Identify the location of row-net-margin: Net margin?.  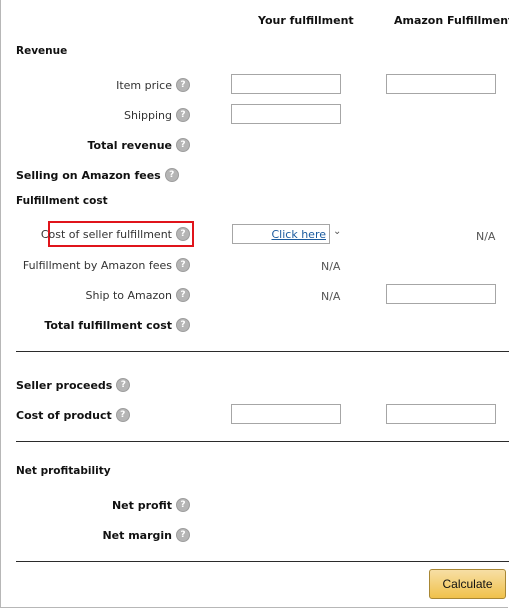
(95, 535).